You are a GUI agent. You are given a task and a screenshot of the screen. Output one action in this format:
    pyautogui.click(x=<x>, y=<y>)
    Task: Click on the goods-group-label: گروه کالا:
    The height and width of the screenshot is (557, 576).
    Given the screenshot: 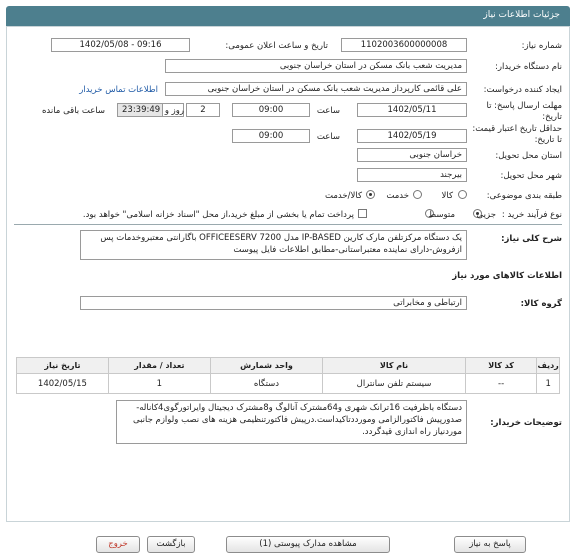 What is the action you would take?
    pyautogui.click(x=541, y=304)
    